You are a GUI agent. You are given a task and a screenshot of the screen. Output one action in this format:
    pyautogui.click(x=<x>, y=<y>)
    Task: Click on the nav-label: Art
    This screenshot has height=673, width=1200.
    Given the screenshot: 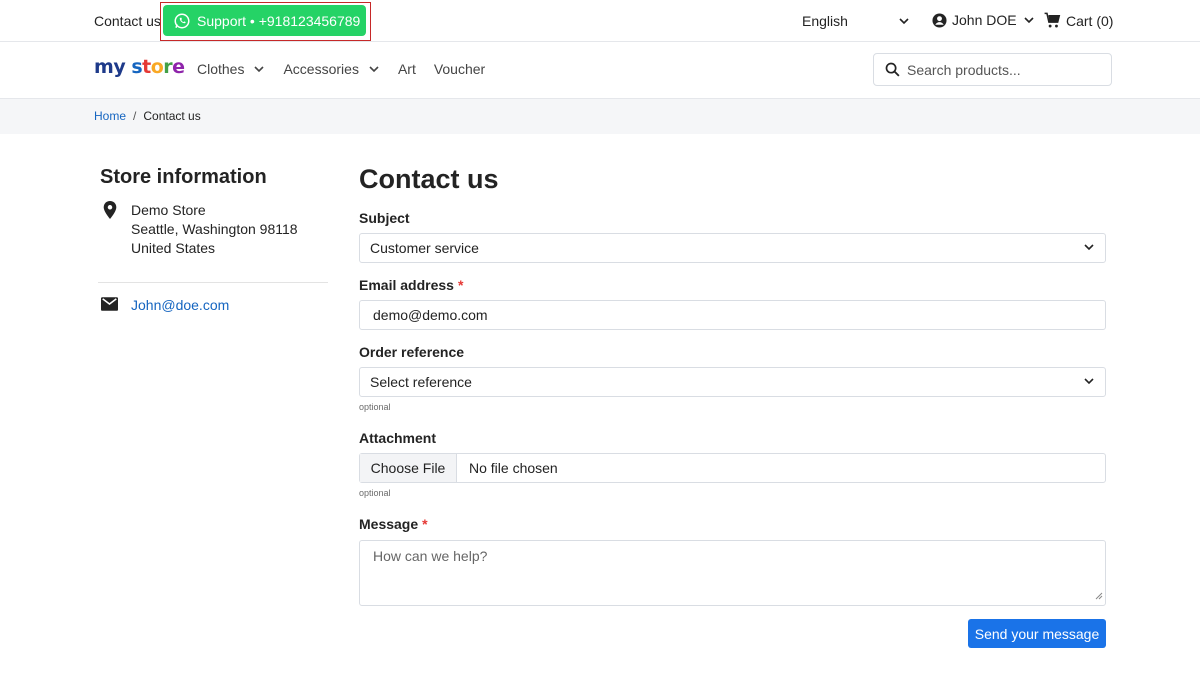 What is the action you would take?
    pyautogui.click(x=406, y=69)
    